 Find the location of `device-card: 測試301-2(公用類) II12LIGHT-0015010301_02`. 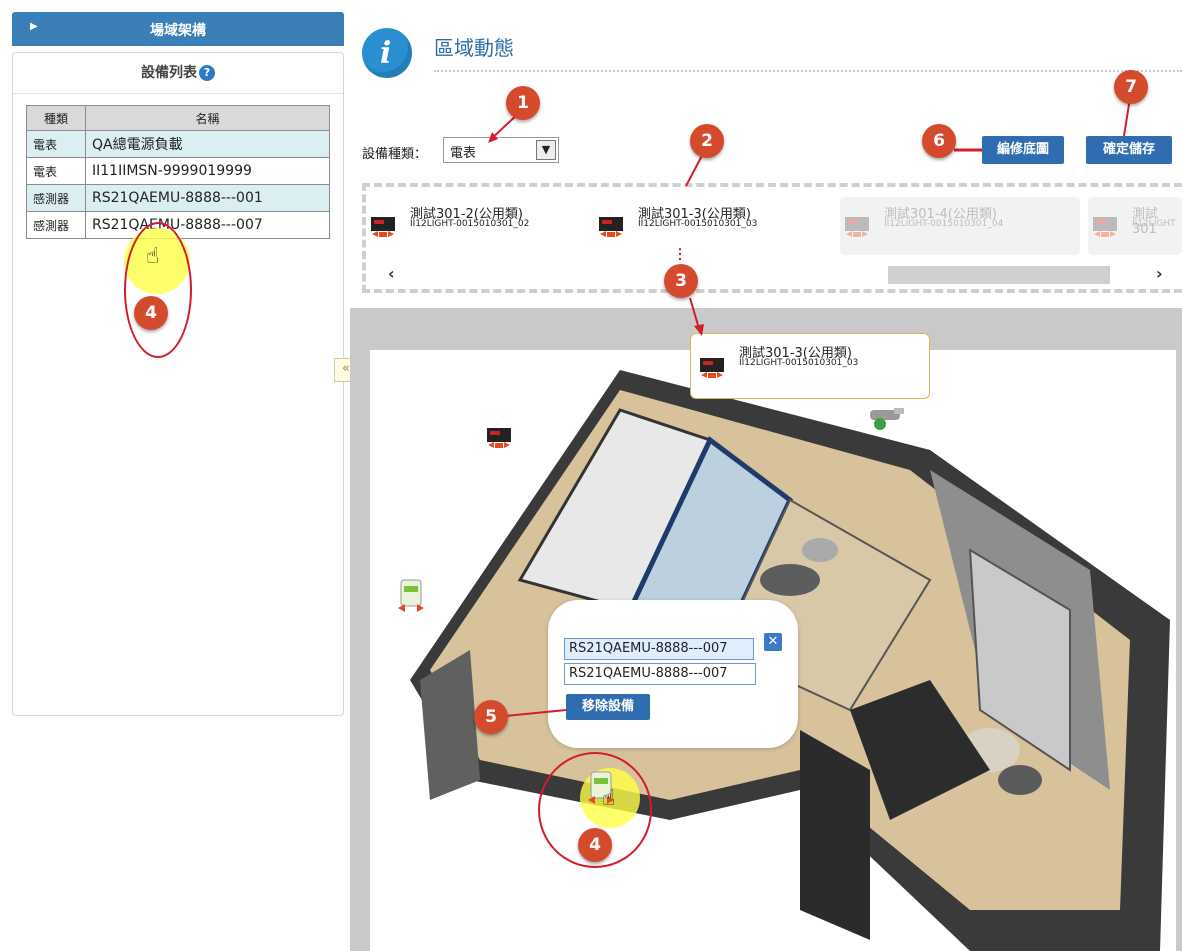

device-card: 測試301-2(公用類) II12LIGHT-0015010301_02 is located at coordinates (486, 226).